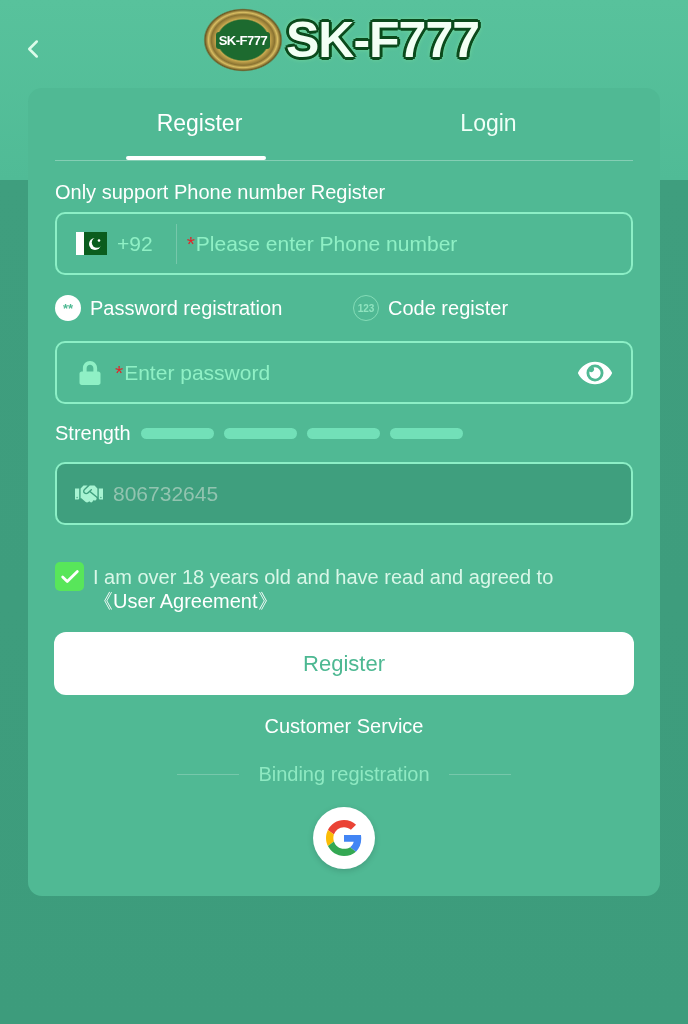  I want to click on phone-field: +92 *Please enter Phone number, so click(344, 243).